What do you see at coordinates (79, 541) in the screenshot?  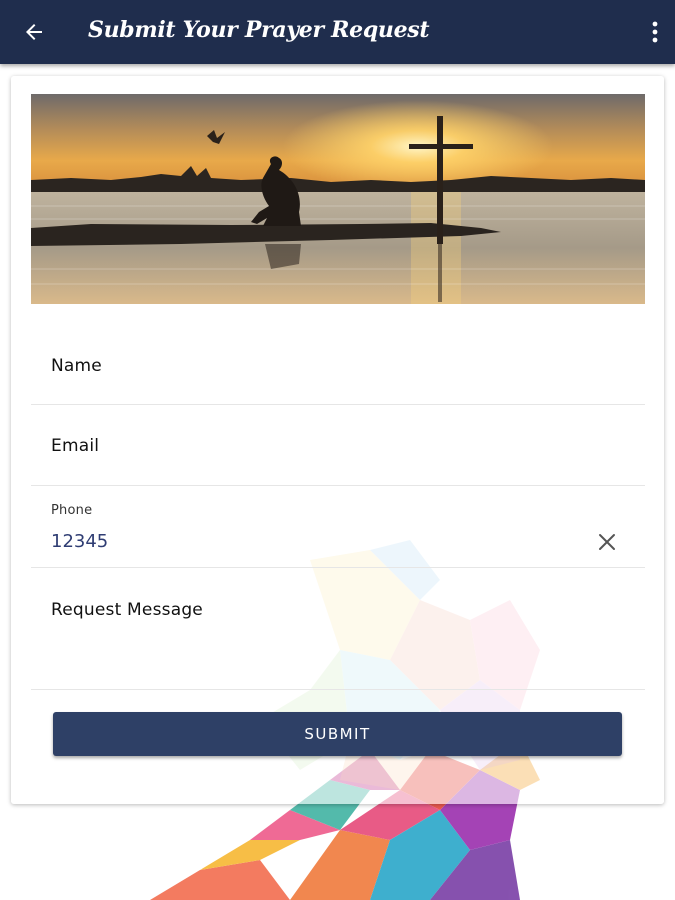 I see `phone-field-value: 12345` at bounding box center [79, 541].